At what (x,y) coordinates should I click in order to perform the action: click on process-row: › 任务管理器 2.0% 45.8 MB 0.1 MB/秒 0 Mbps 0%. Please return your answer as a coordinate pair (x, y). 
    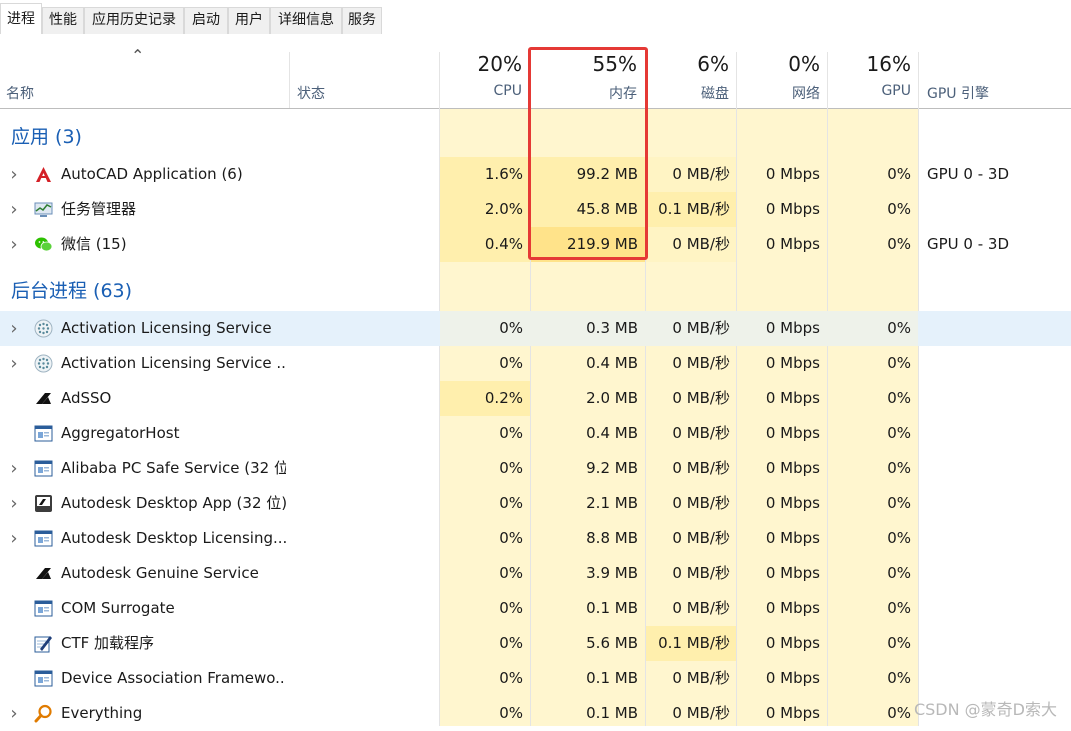
    Looking at the image, I should click on (535, 209).